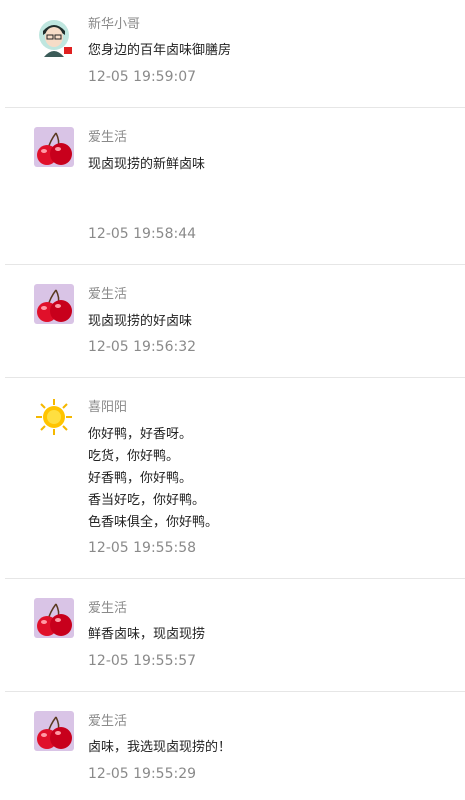  I want to click on comment-text-line: 你好鸭，好香呀。, so click(140, 434).